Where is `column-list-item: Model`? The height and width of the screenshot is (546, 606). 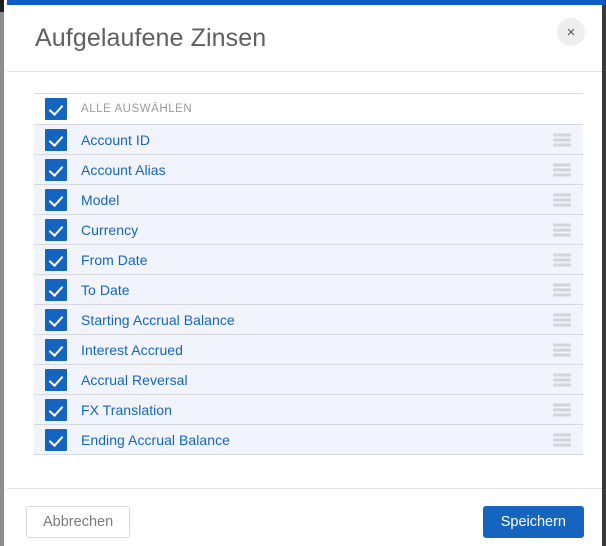
column-list-item: Model is located at coordinates (308, 200).